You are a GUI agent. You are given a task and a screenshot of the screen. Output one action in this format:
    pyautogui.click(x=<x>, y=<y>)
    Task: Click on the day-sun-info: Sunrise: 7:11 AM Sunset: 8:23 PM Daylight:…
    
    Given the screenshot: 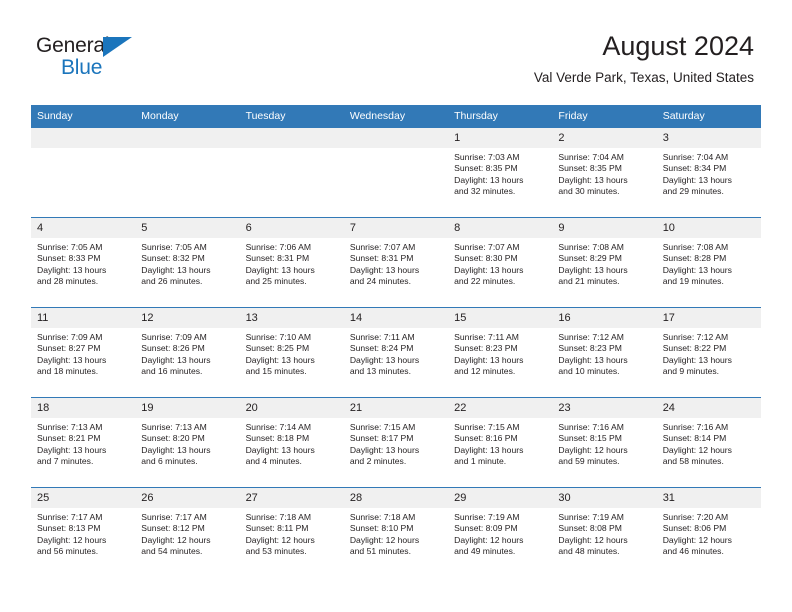 What is the action you would take?
    pyautogui.click(x=500, y=353)
    